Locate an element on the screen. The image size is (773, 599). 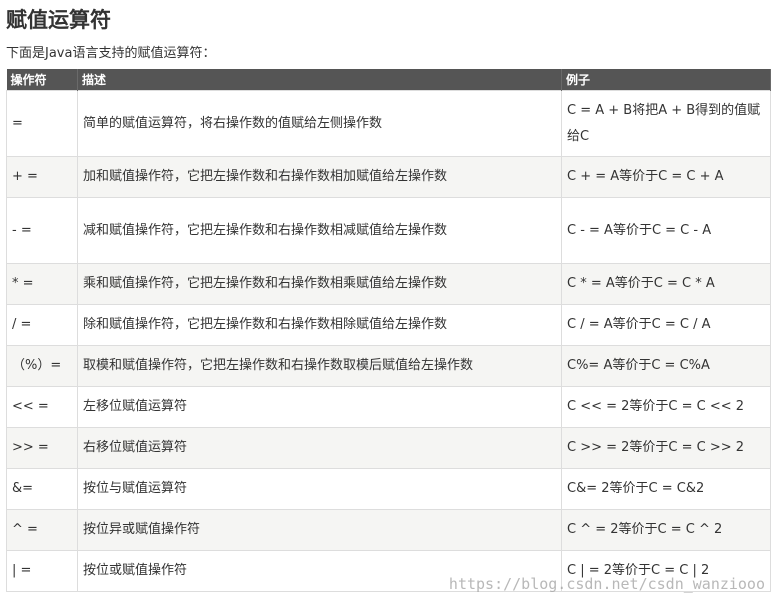
description-cell: 加和赋值操作符，它把左操作数和右操作数相加赋值给左操作数 is located at coordinates (319, 177).